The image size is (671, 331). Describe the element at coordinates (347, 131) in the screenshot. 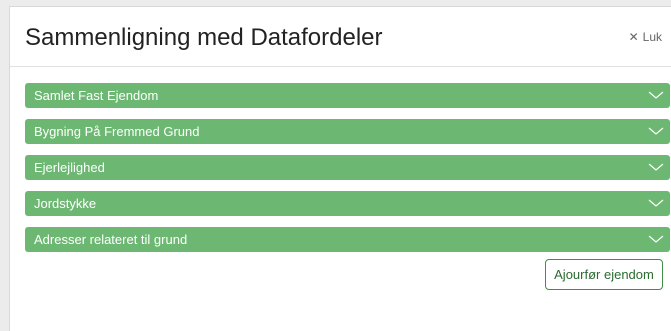

I see `accordion-item-bygning-paa-fremmed-grund: Bygning På Fremmed Grund` at that location.